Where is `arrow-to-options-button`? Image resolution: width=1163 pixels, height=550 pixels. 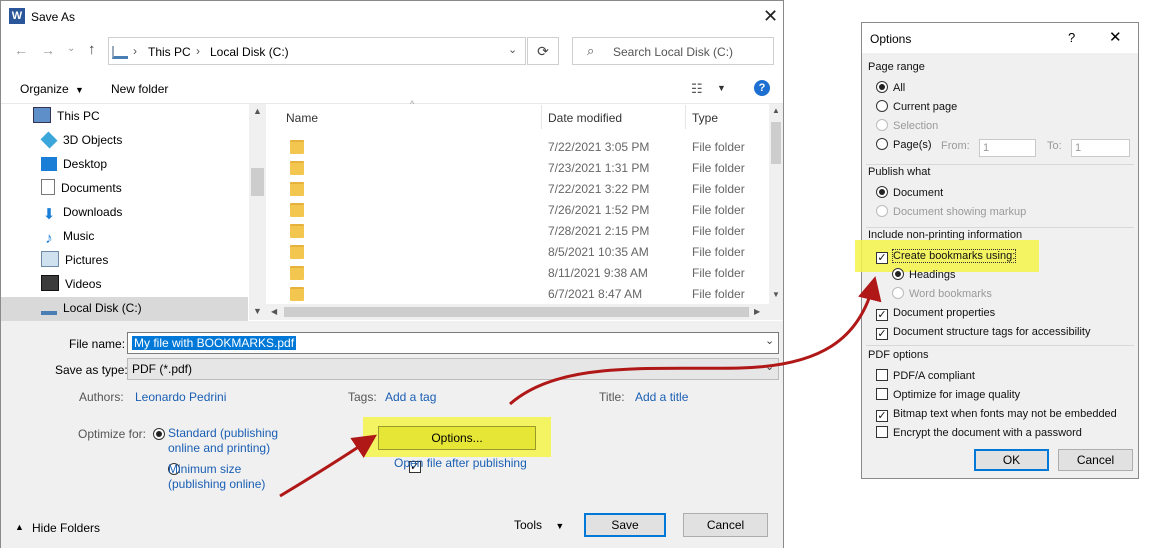
arrow-to-options-button is located at coordinates (328, 466).